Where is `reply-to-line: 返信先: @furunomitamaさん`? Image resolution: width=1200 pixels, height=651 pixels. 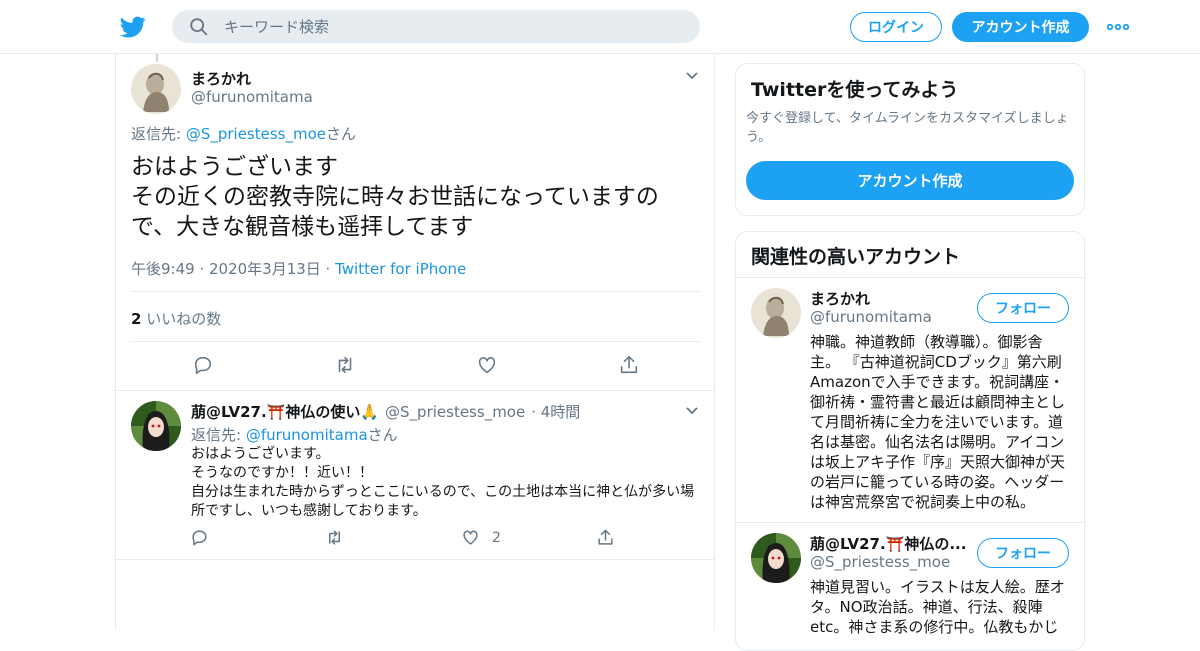 reply-to-line: 返信先: @furunomitamaさん is located at coordinates (294, 434).